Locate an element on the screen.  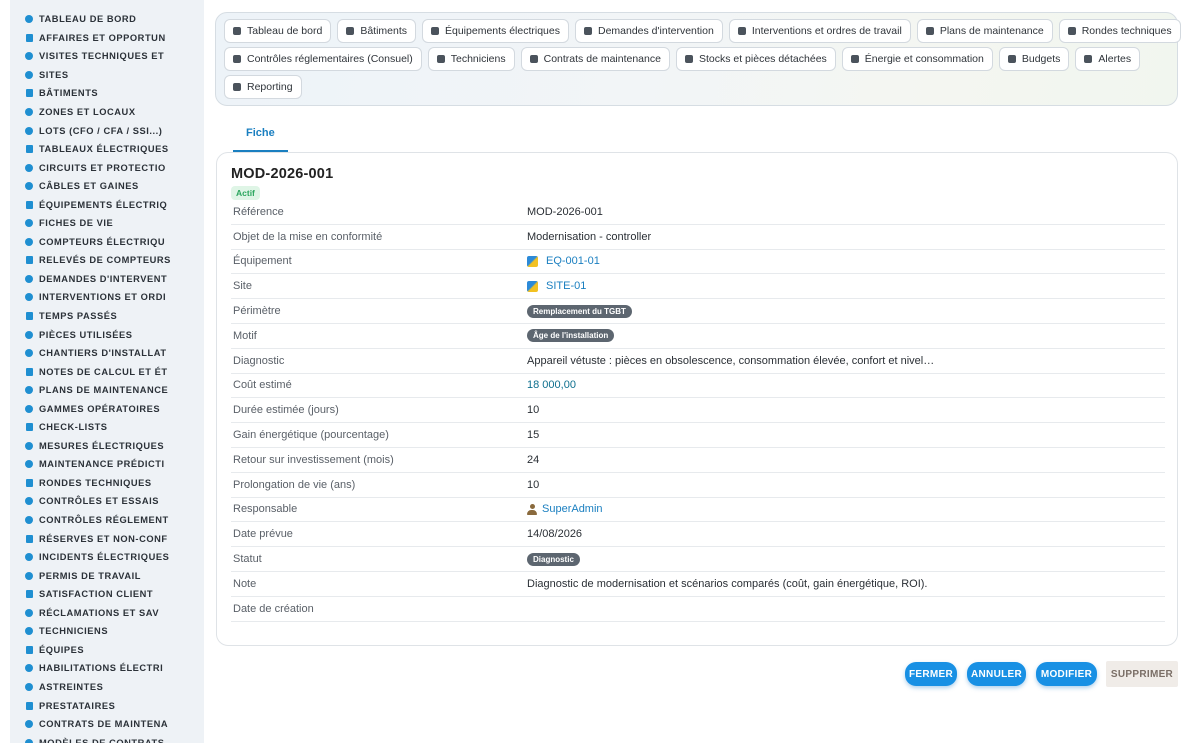
sidebar-item-modeles-de-contrats: MODÈLES DE CONTRATS is located at coordinates (107, 738).